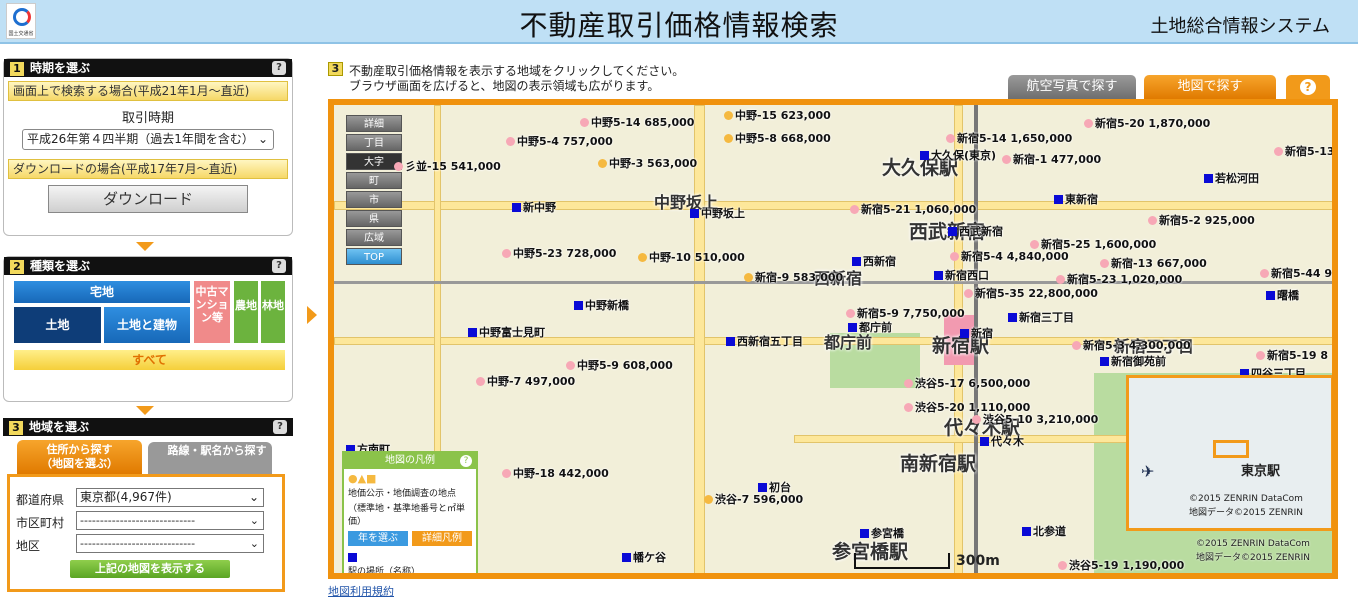 Image resolution: width=1358 pixels, height=599 pixels. What do you see at coordinates (1044, 531) in the screenshot?
I see `station-marker: 北参道` at bounding box center [1044, 531].